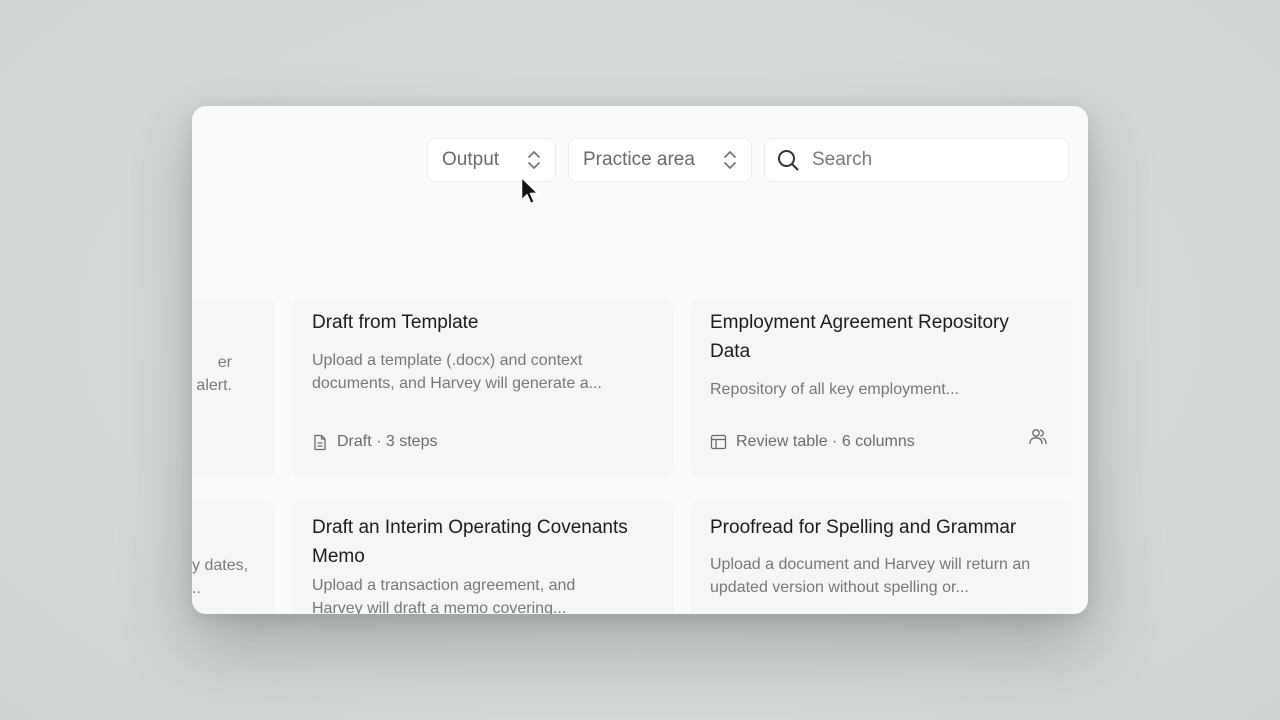 This screenshot has width=1280, height=720. Describe the element at coordinates (859, 337) in the screenshot. I see `card-title: Employment Agreement Repository Data` at that location.